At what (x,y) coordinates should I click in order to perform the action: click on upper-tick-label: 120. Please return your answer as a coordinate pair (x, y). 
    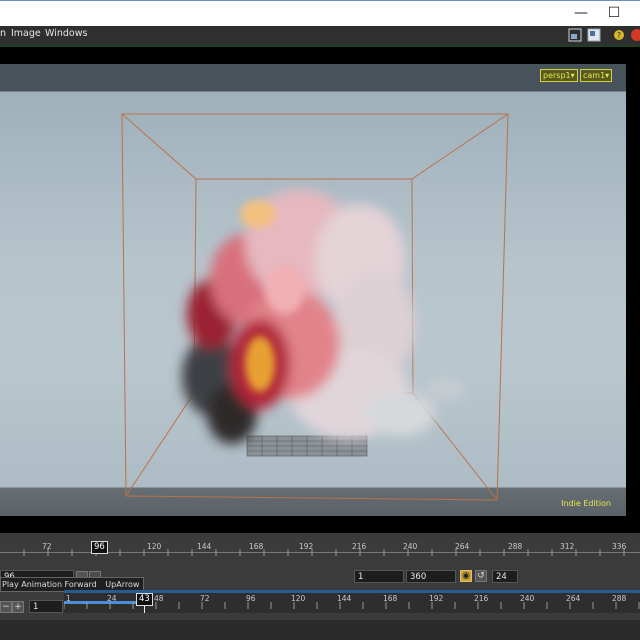
    Looking at the image, I should click on (154, 546).